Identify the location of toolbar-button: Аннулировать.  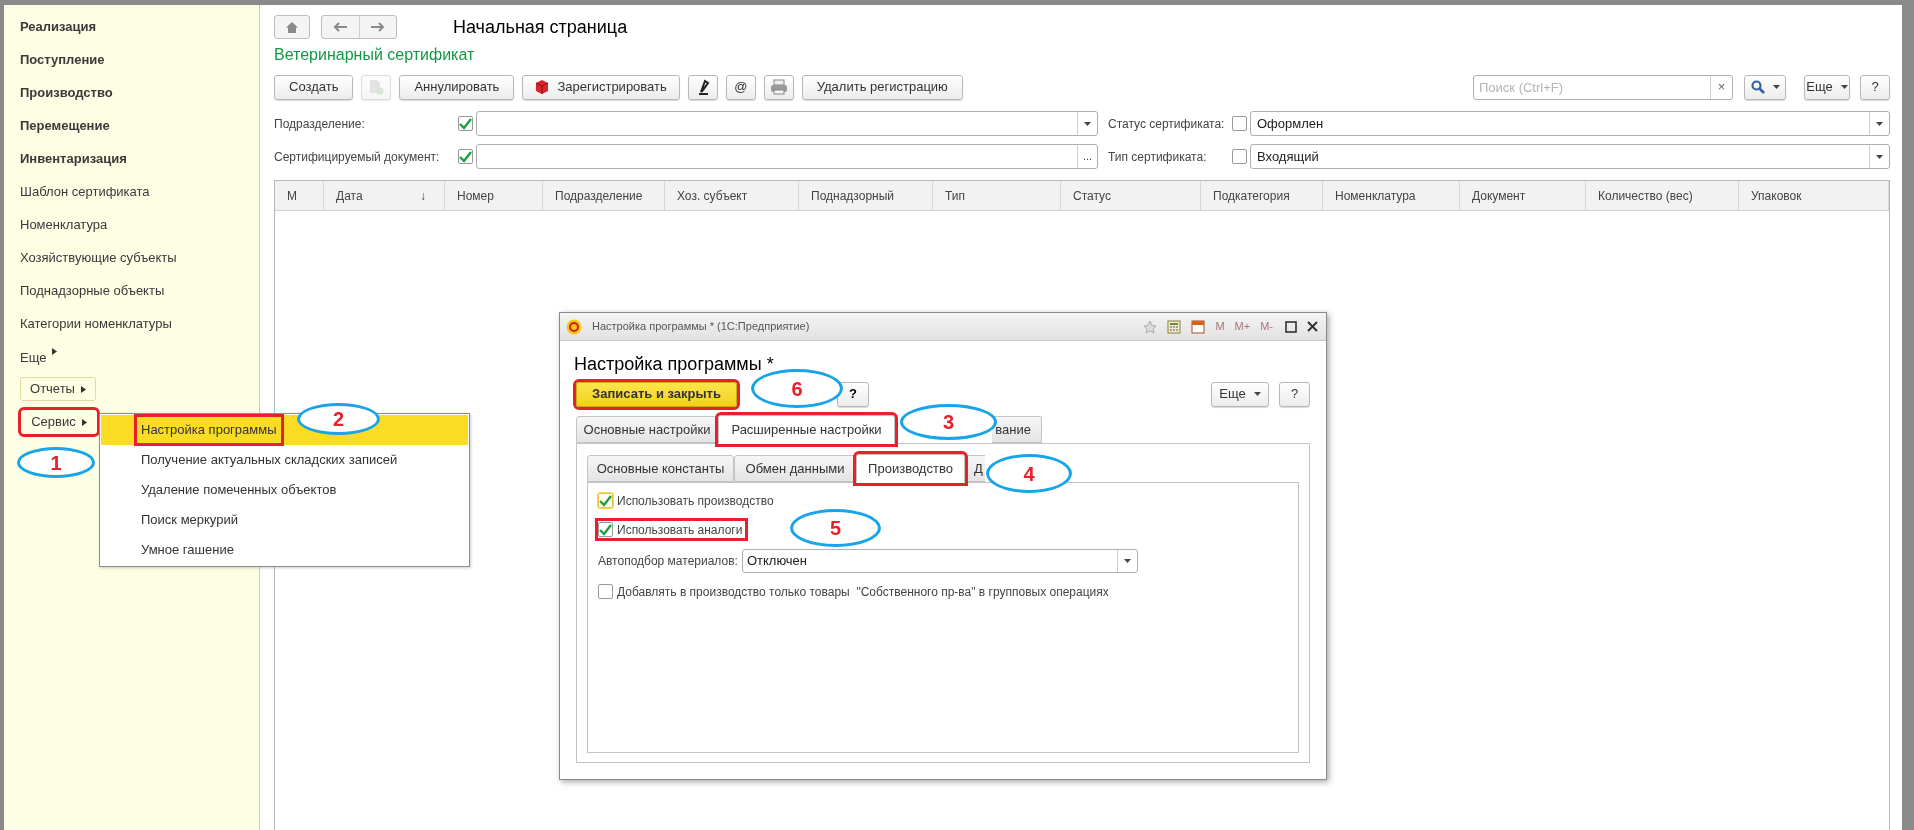
(457, 87).